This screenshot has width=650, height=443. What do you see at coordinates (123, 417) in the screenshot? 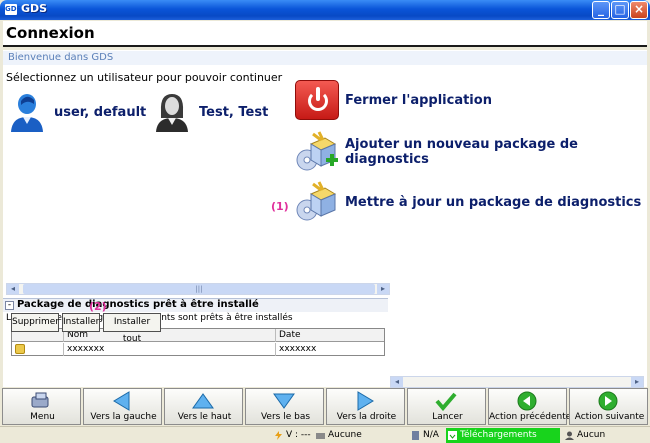
I see `toolbar-label: Vers la gauche` at bounding box center [123, 417].